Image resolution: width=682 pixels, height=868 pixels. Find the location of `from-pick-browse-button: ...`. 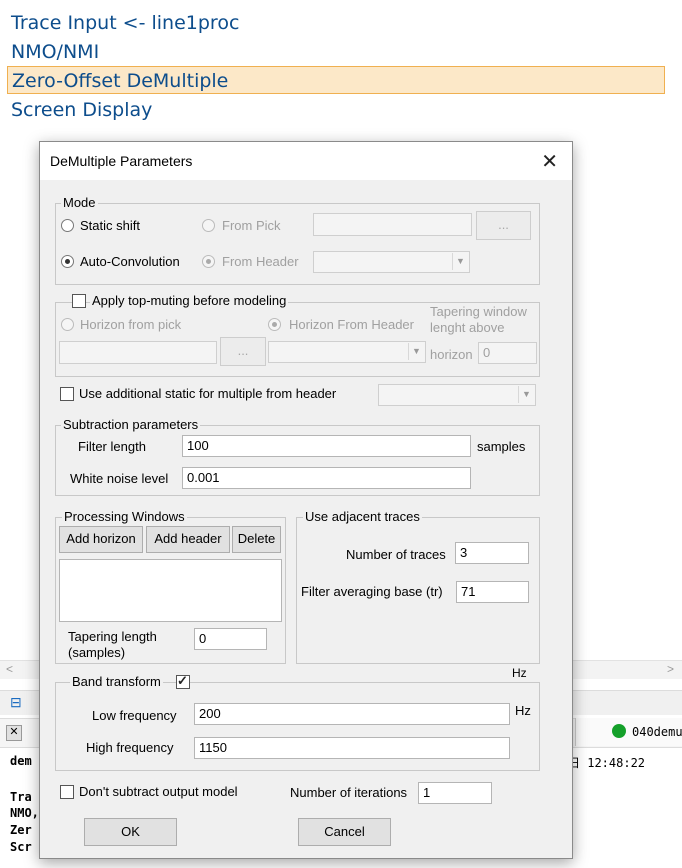

from-pick-browse-button: ... is located at coordinates (503, 225).